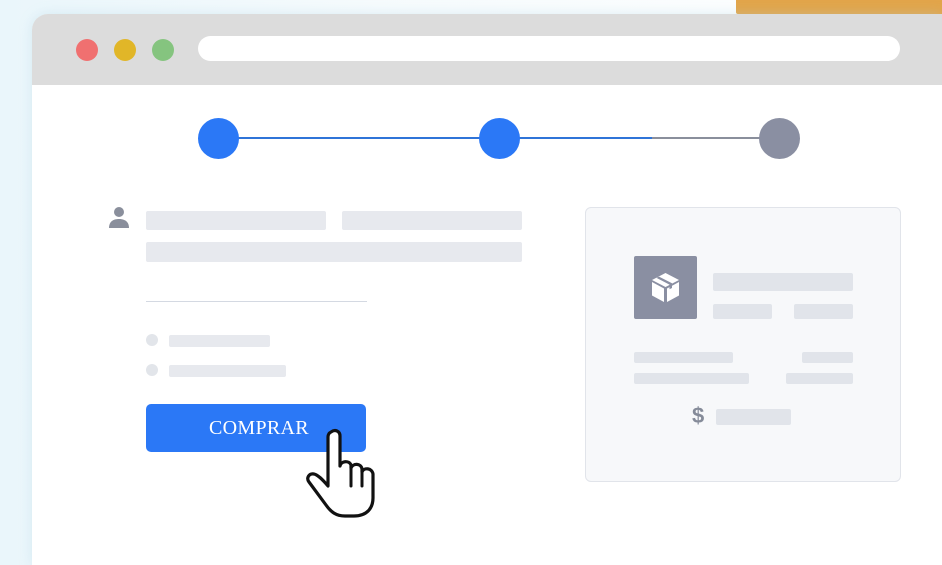 The height and width of the screenshot is (565, 942). What do you see at coordinates (783, 282) in the screenshot?
I see `product-title-placeholder` at bounding box center [783, 282].